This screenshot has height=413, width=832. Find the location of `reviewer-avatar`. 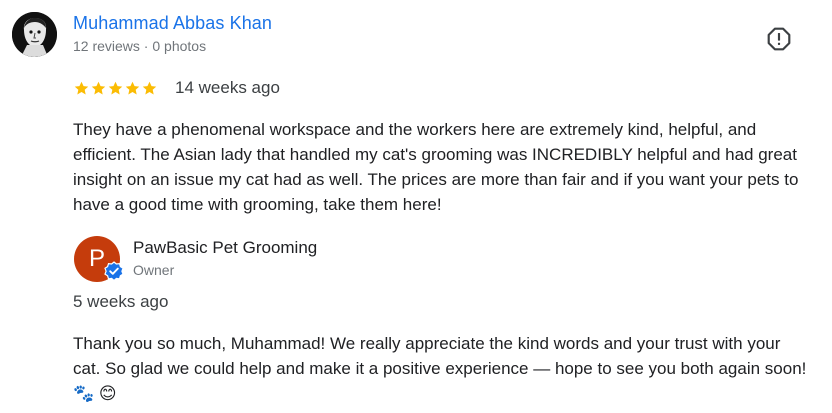

reviewer-avatar is located at coordinates (34, 34).